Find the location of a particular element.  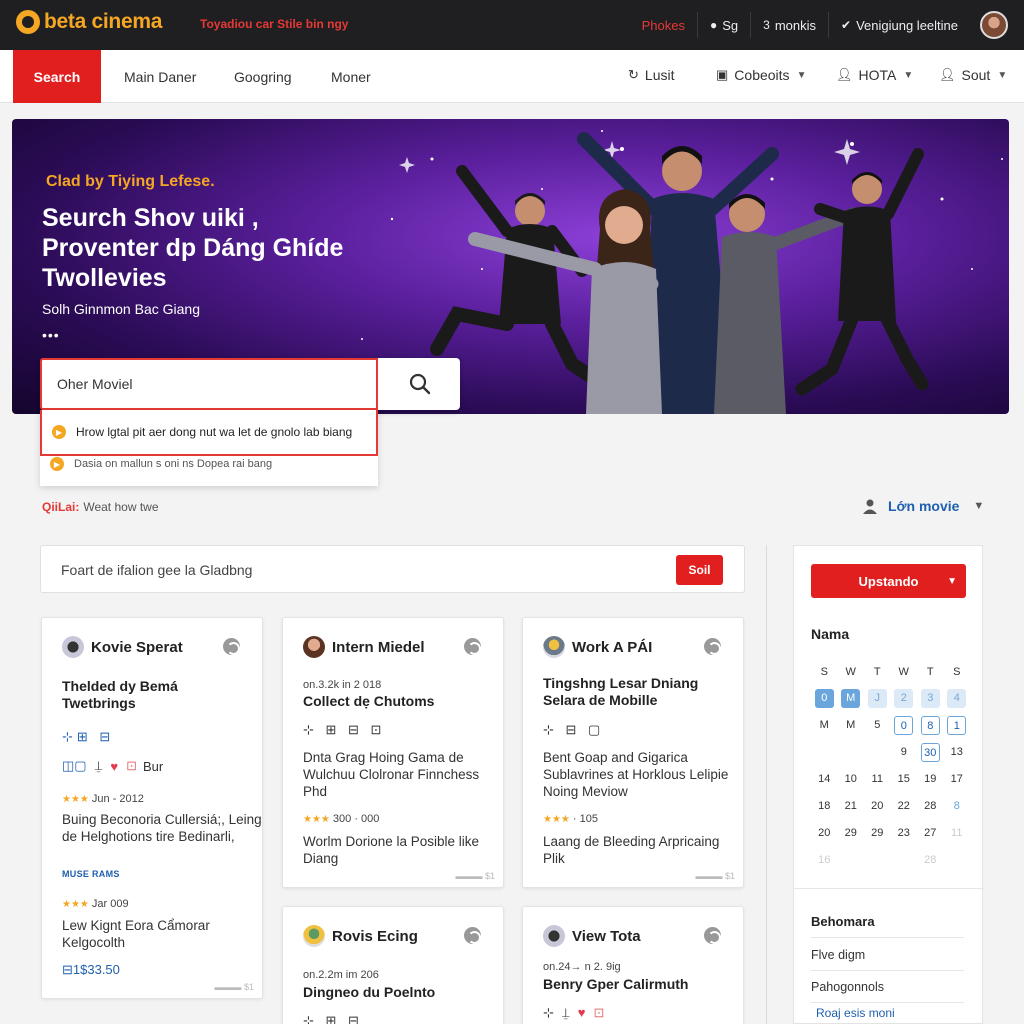

column-divider is located at coordinates (766, 784).